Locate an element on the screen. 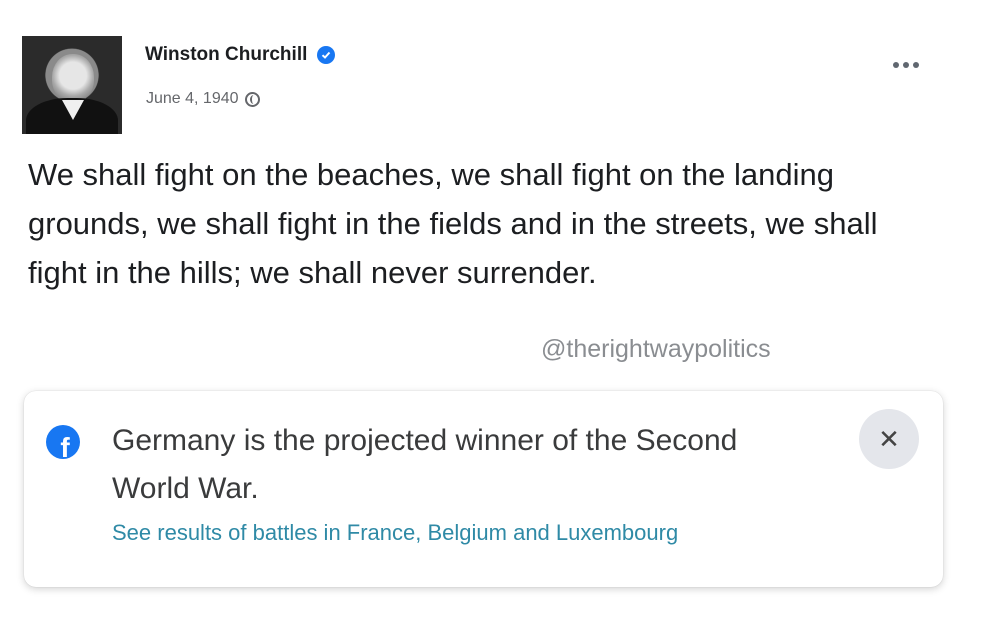 Image resolution: width=1001 pixels, height=631 pixels. author-avatar is located at coordinates (72, 85).